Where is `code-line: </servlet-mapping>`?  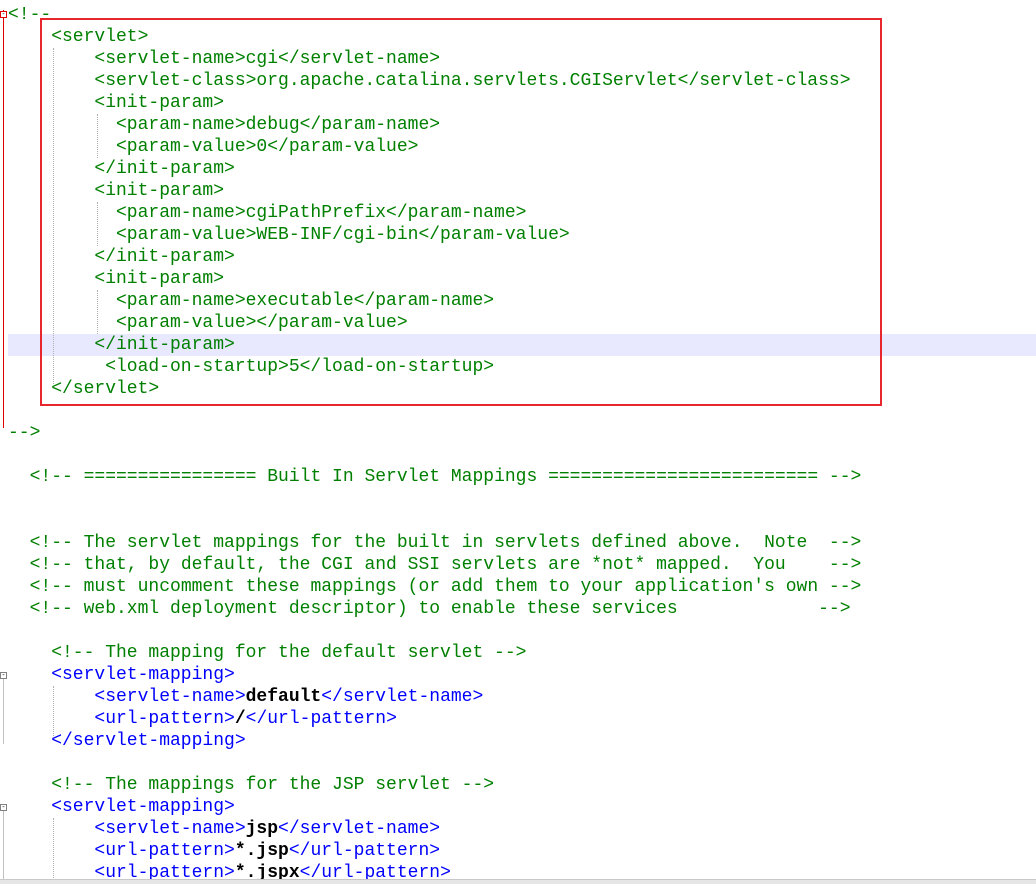
code-line: </servlet-mapping> is located at coordinates (522, 741).